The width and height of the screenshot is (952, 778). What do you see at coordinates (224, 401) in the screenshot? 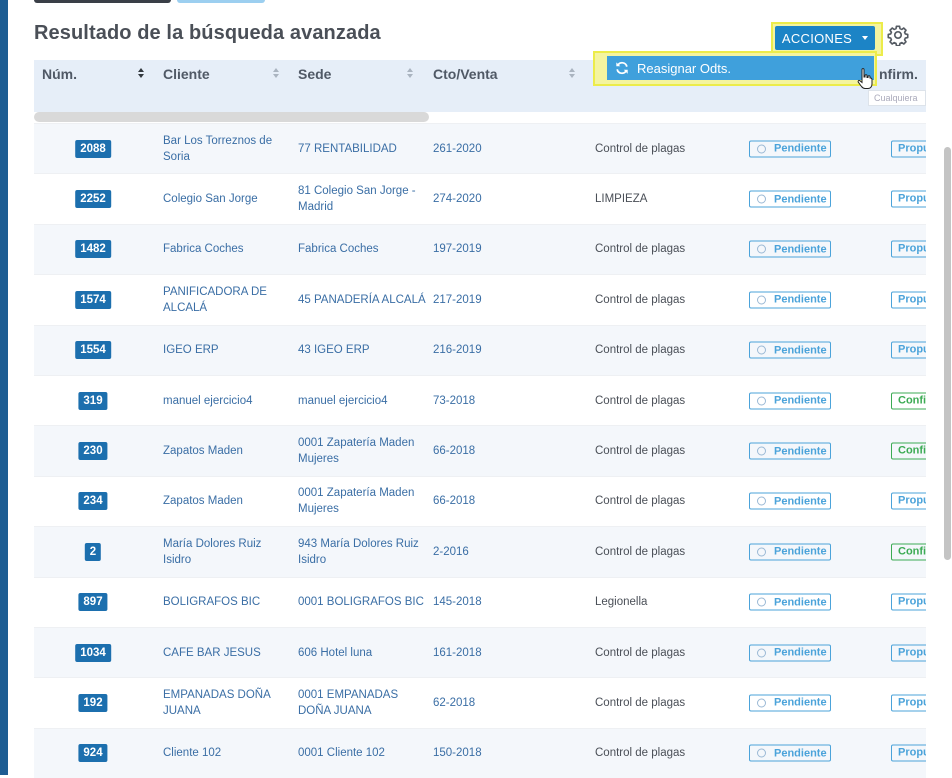
I see `cliente-link: manuel ejercicio4` at bounding box center [224, 401].